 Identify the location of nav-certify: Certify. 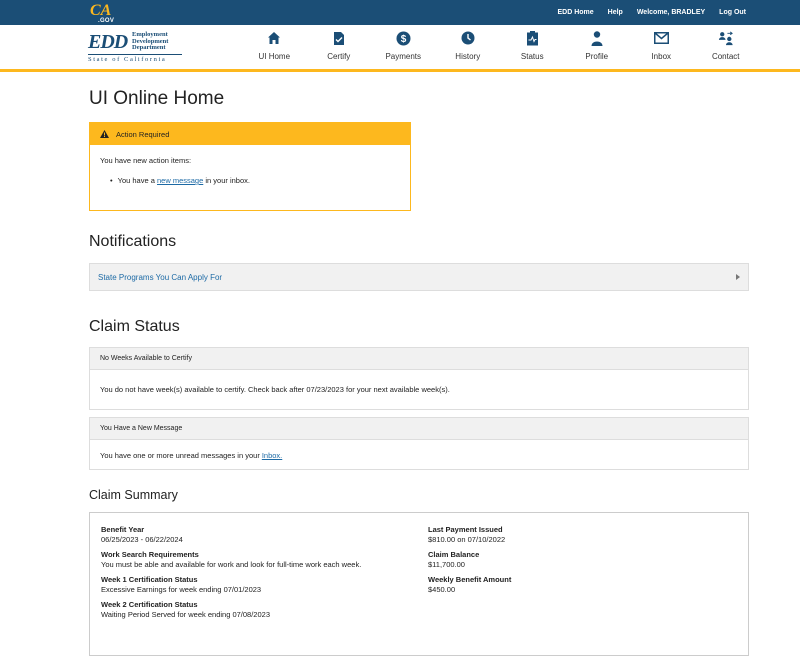
(339, 45).